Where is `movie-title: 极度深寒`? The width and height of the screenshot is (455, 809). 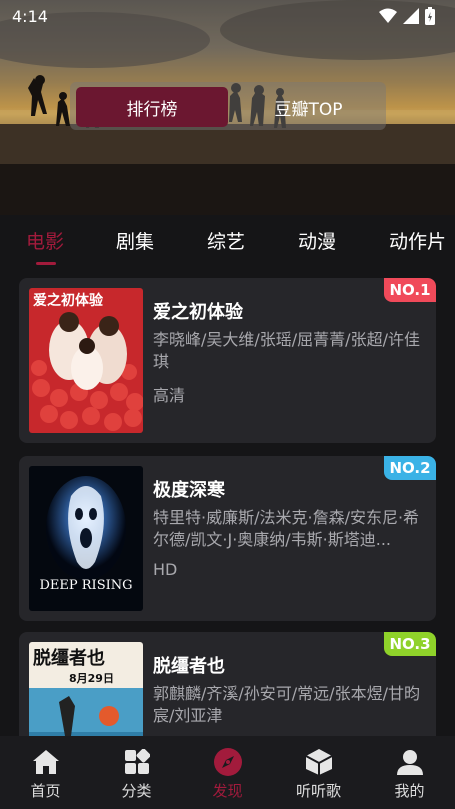
movie-title: 极度深寒 is located at coordinates (189, 490).